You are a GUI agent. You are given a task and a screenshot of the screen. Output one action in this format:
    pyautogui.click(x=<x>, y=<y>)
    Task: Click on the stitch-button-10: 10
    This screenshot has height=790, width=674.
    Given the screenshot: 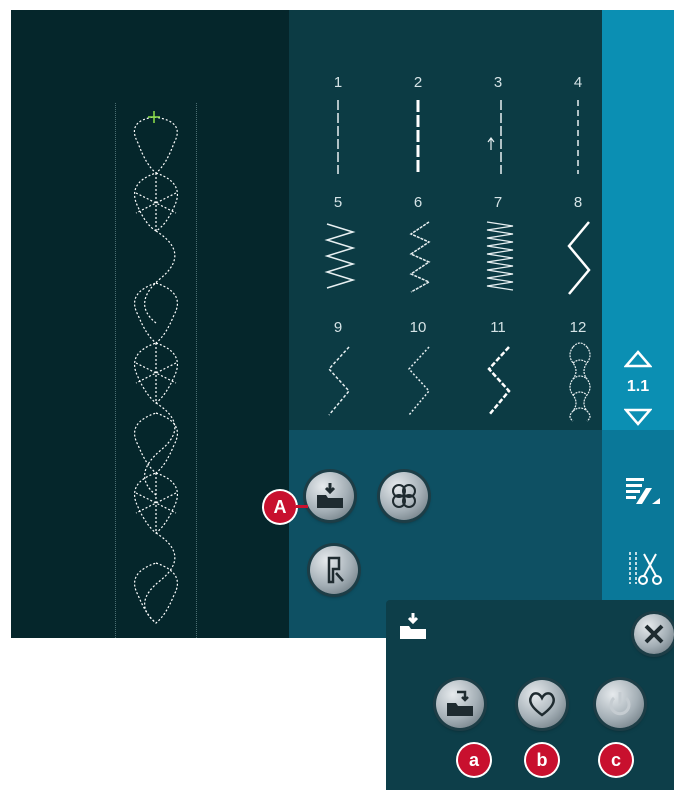 What is the action you would take?
    pyautogui.click(x=418, y=371)
    